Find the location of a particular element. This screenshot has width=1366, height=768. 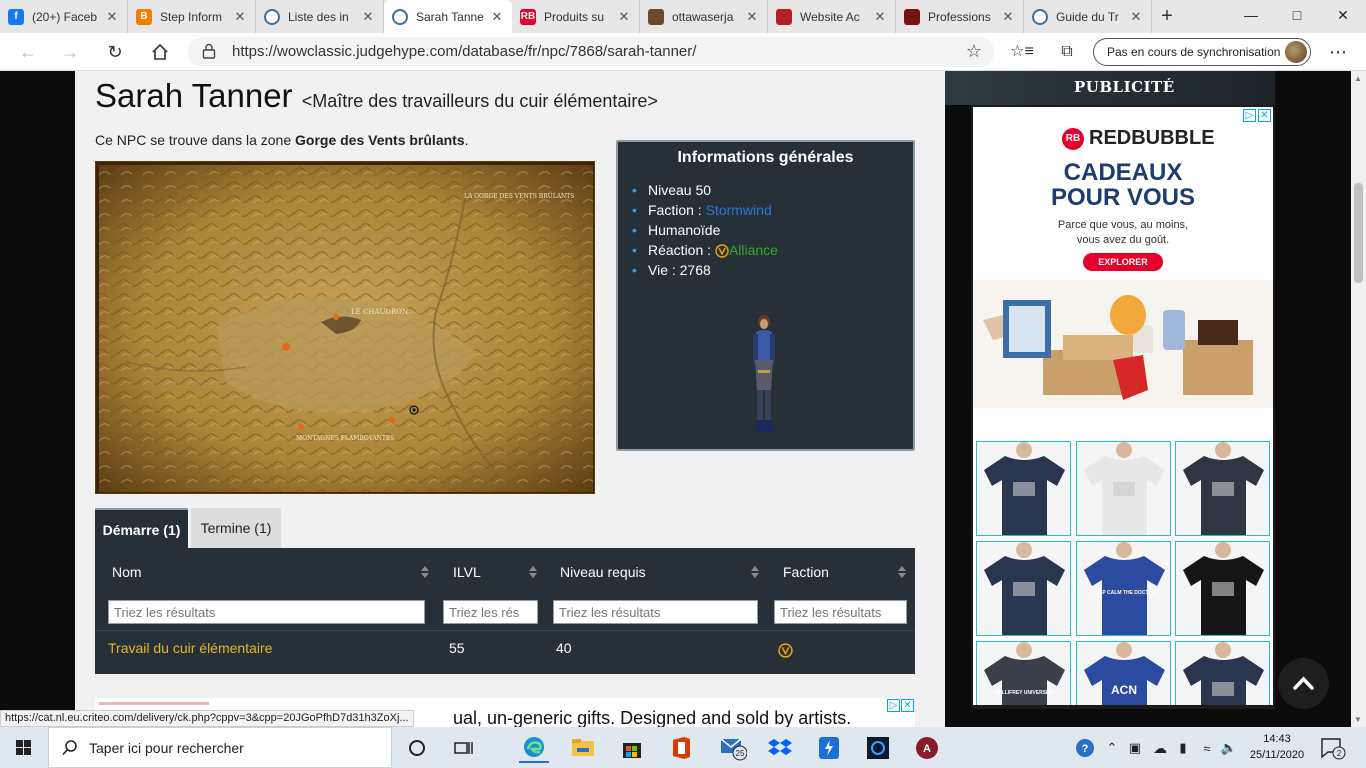

profile-sync-button: Pas en cours de synchronisation is located at coordinates (1202, 52).